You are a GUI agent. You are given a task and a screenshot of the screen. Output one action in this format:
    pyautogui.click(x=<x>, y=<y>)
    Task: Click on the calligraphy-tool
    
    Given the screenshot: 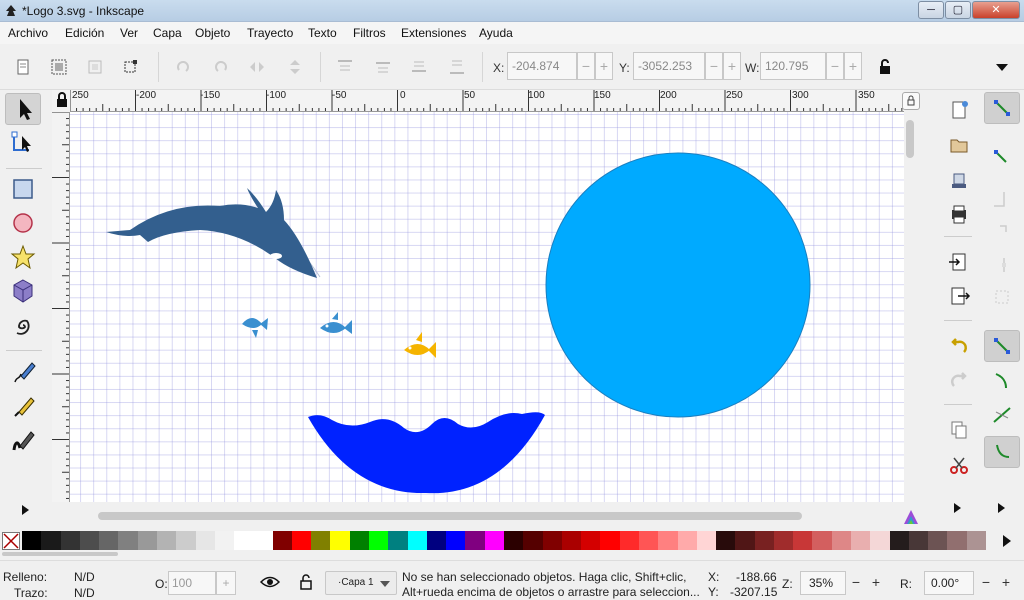 What is the action you would take?
    pyautogui.click(x=23, y=442)
    